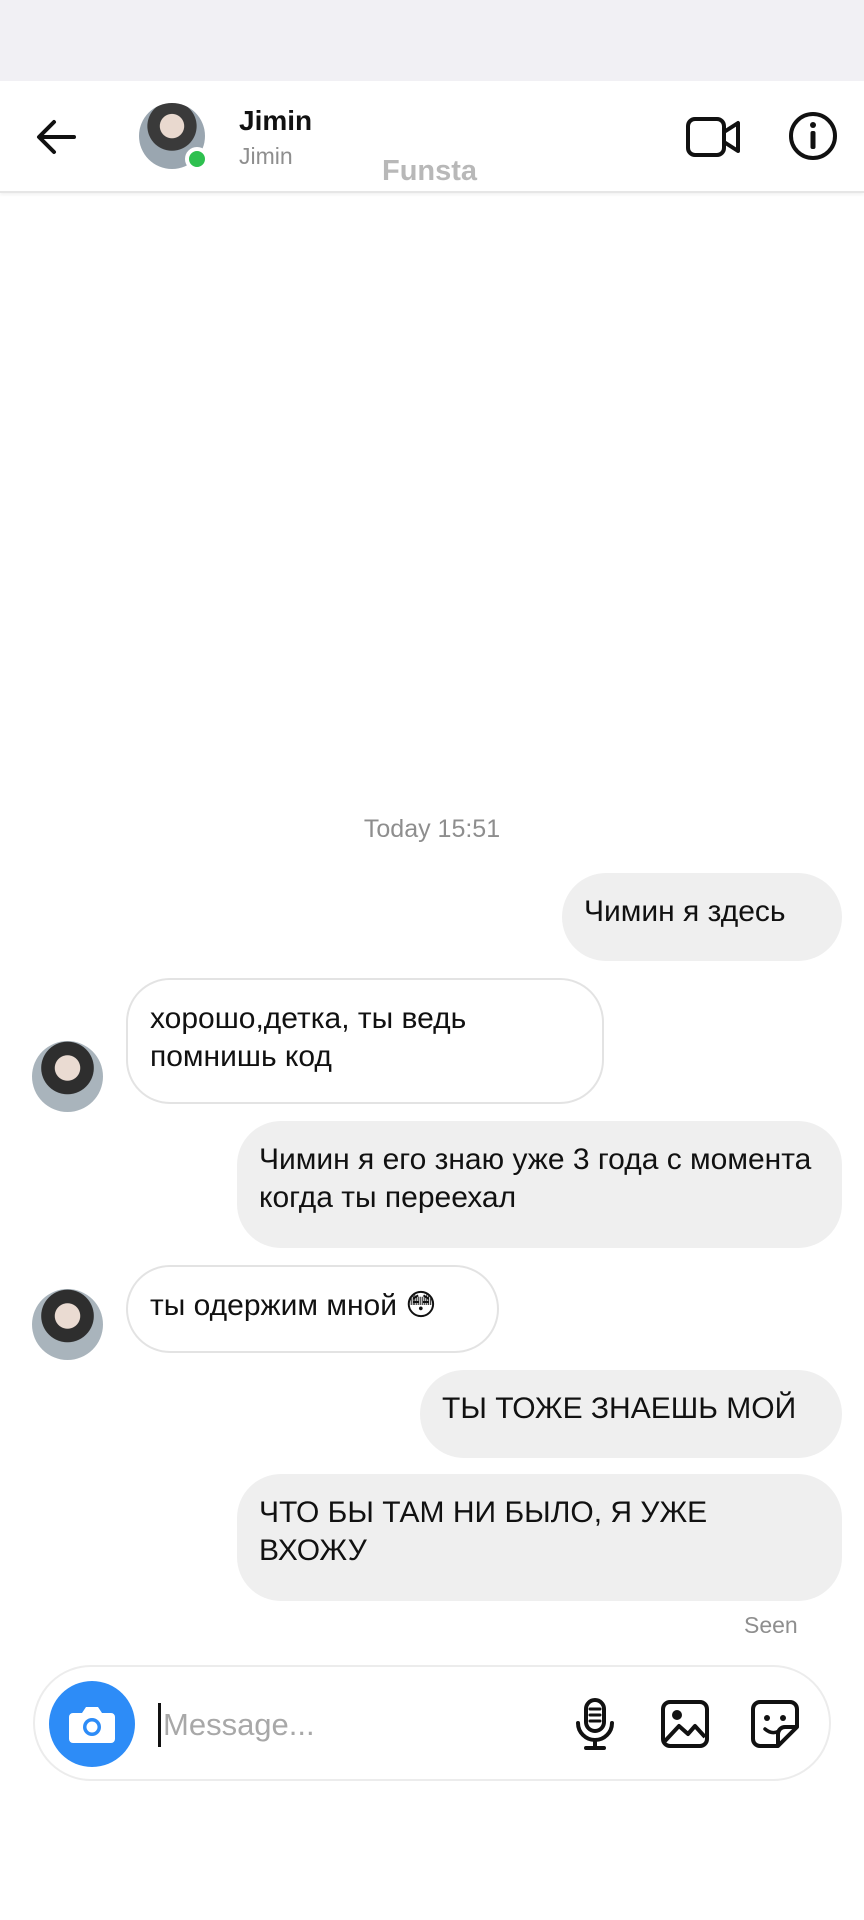  Describe the element at coordinates (432, 829) in the screenshot. I see `chat-timestamp: Today 15:51` at that location.